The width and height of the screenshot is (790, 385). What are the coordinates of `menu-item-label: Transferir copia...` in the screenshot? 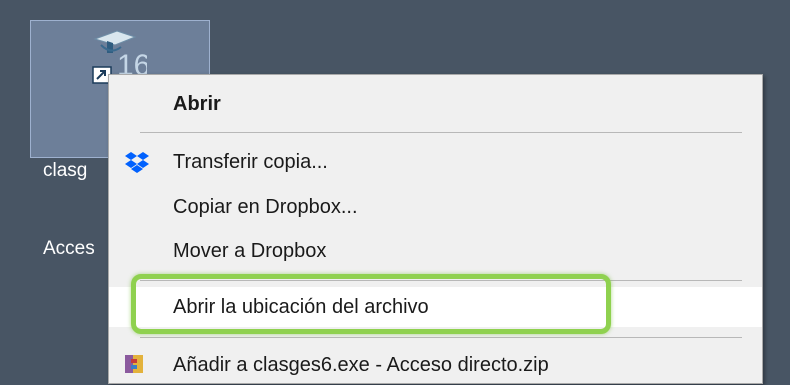 It's located at (250, 162).